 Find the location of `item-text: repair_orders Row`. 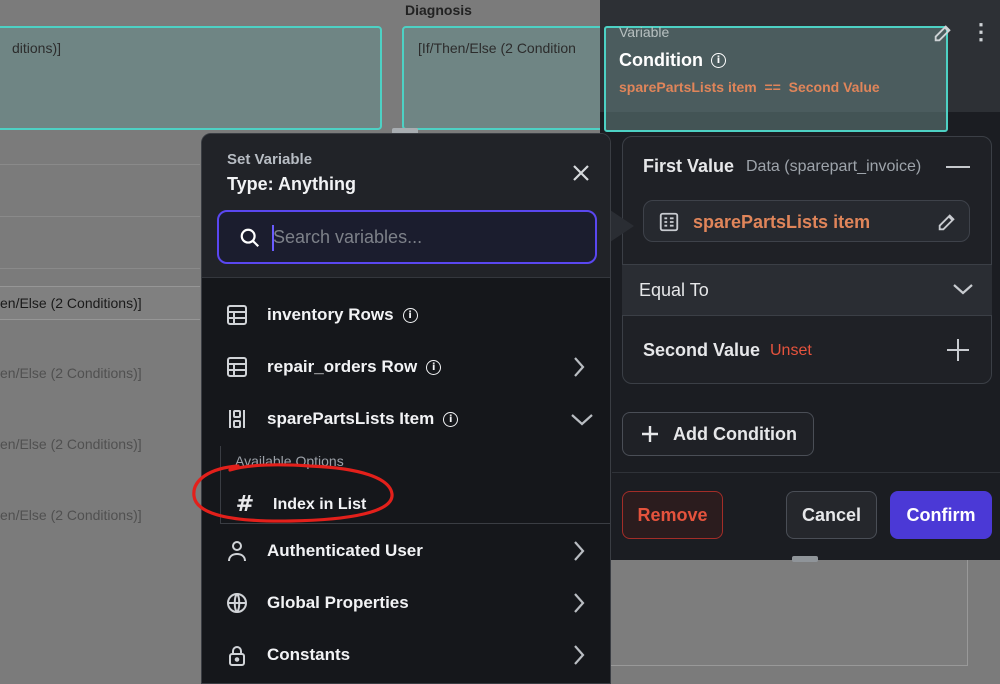

item-text: repair_orders Row is located at coordinates (342, 366).